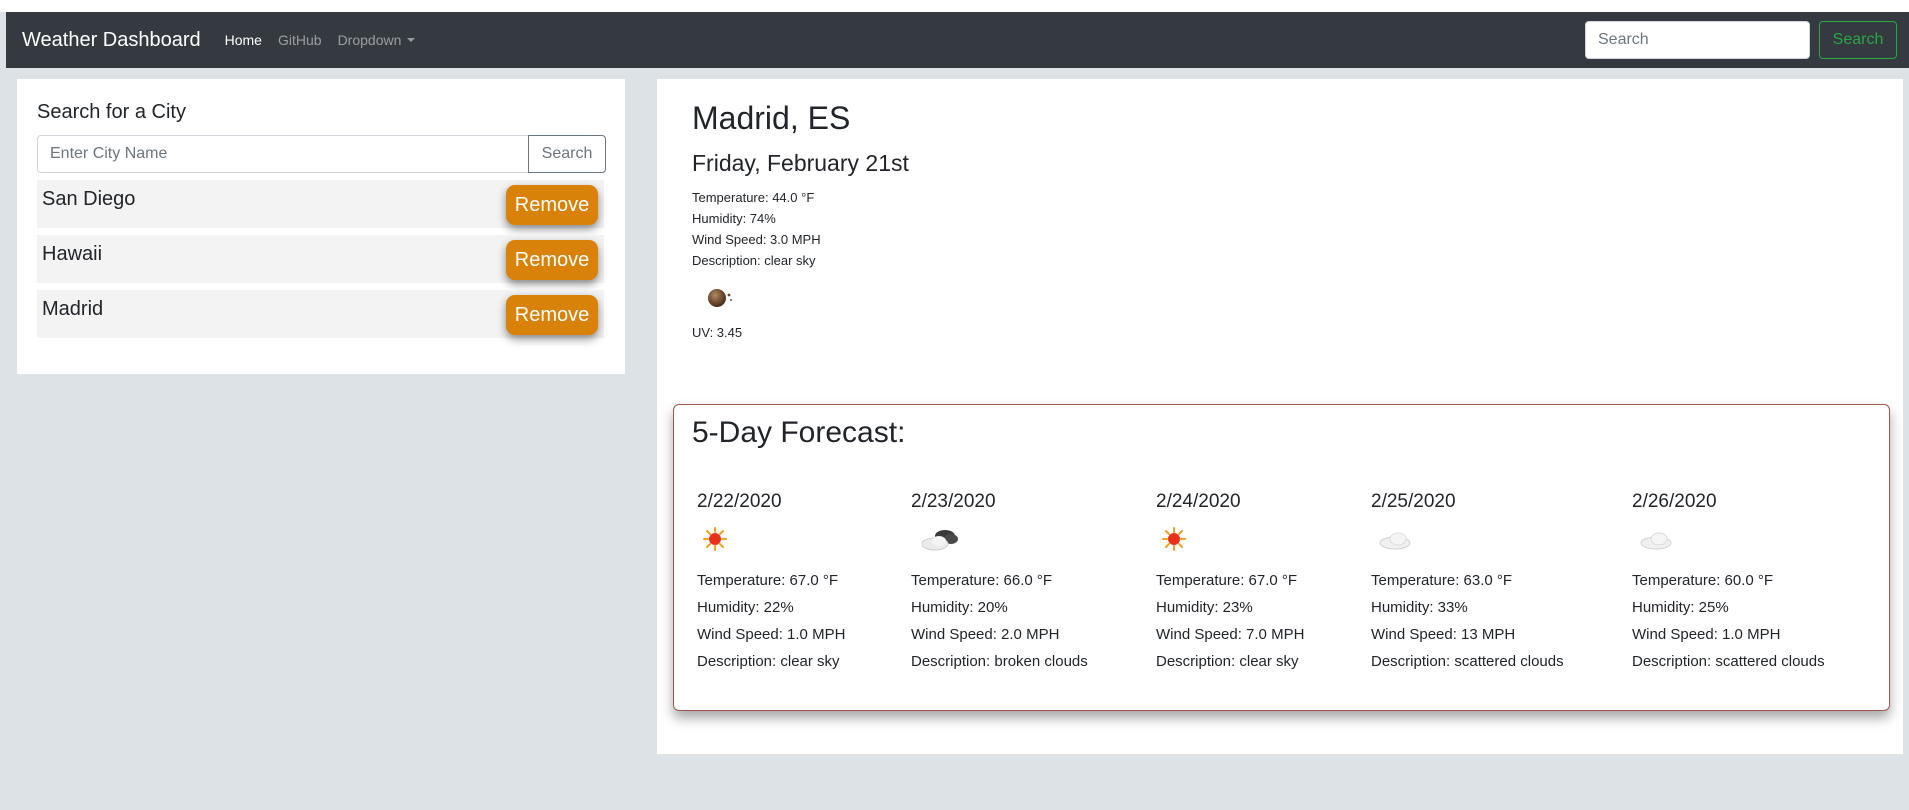 The height and width of the screenshot is (810, 1909). What do you see at coordinates (1680, 607) in the screenshot?
I see `forecast-humidity: Humidity: 25%` at bounding box center [1680, 607].